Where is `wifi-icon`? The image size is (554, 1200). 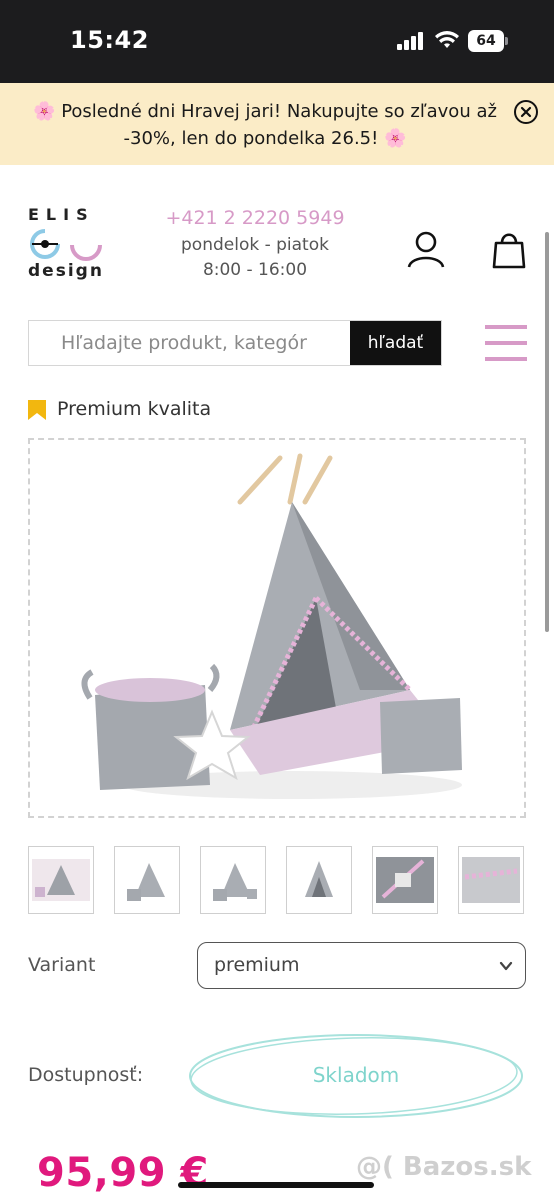 wifi-icon is located at coordinates (447, 39).